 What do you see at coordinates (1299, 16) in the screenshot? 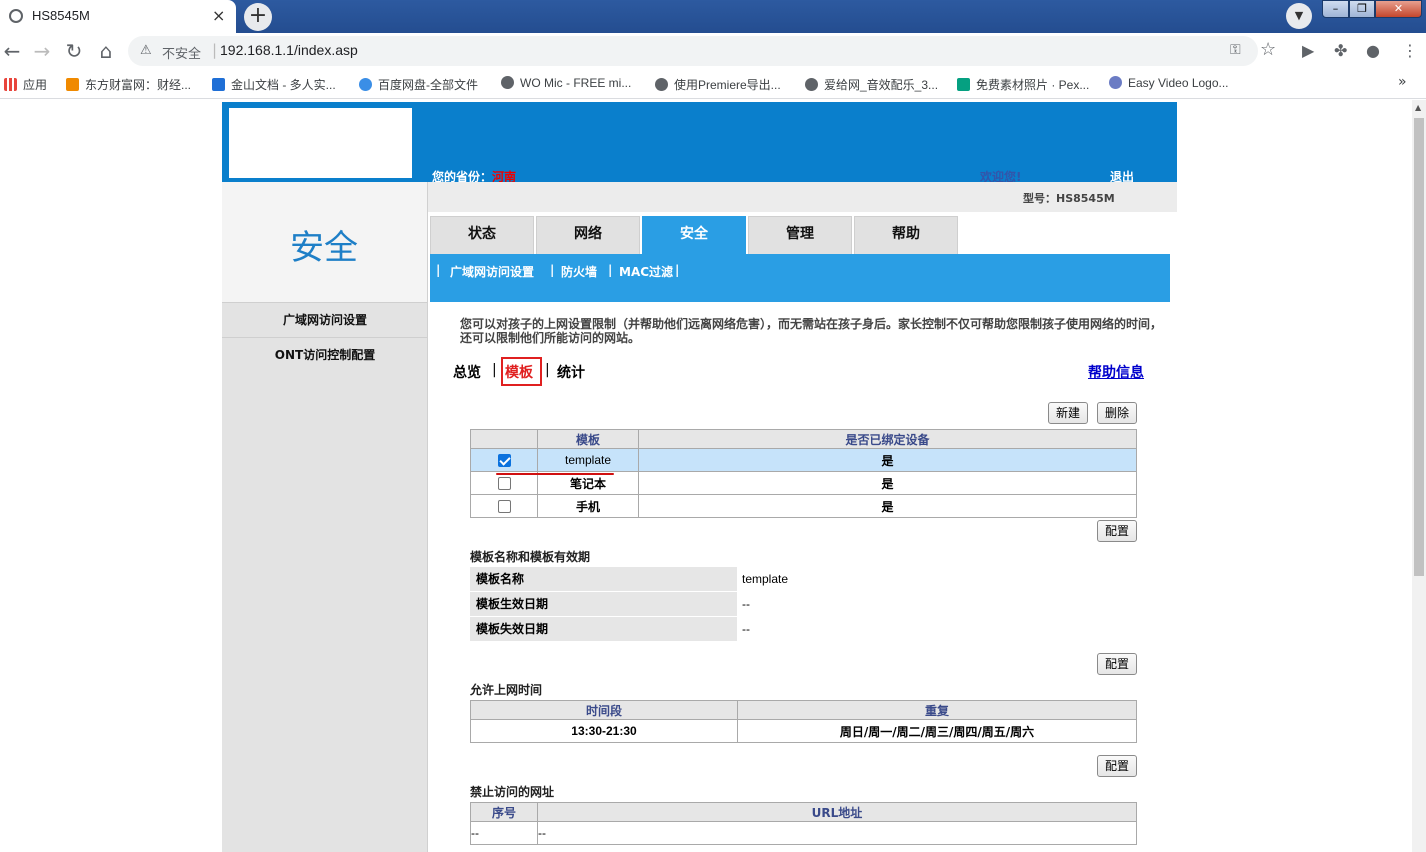
I see `tab-search-icon: ▼` at bounding box center [1299, 16].